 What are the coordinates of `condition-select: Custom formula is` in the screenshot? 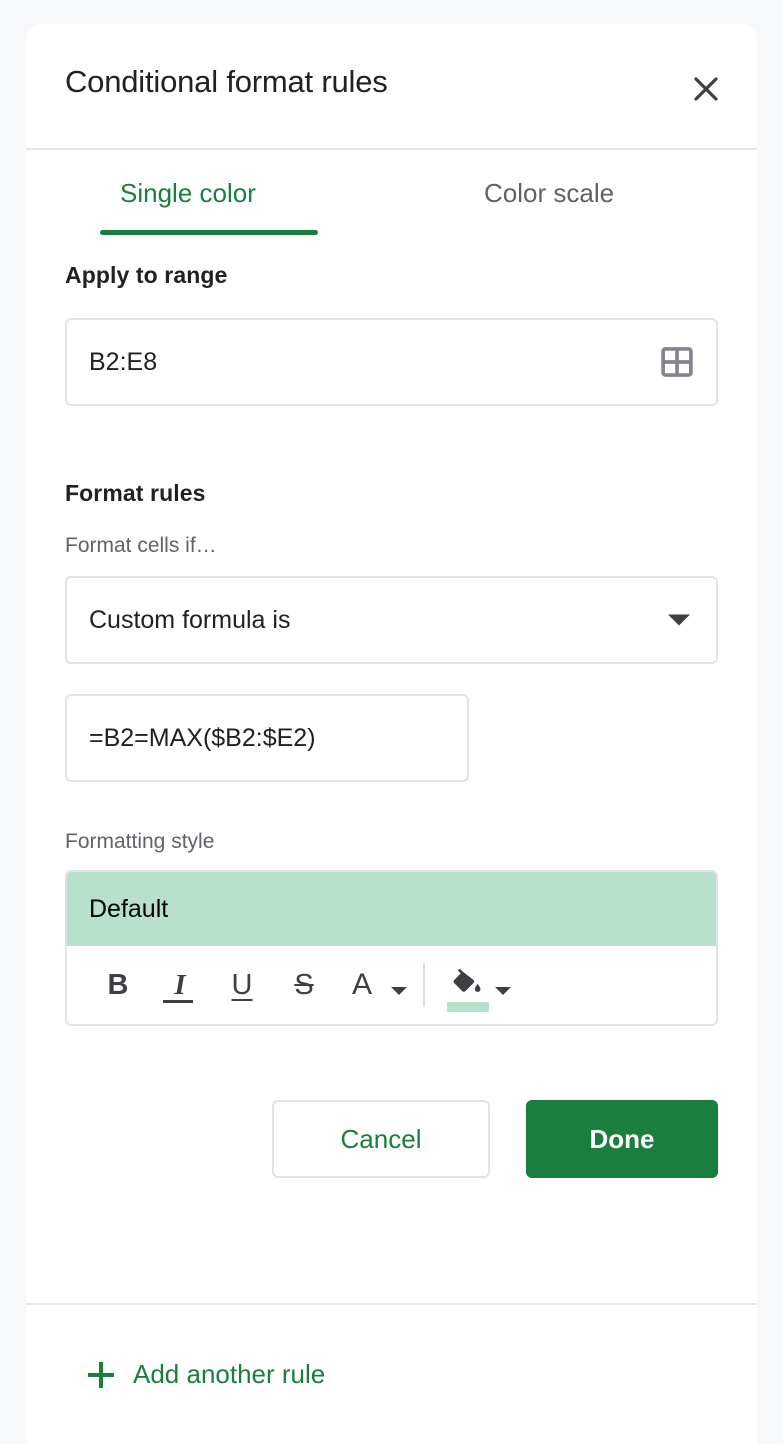 It's located at (391, 620).